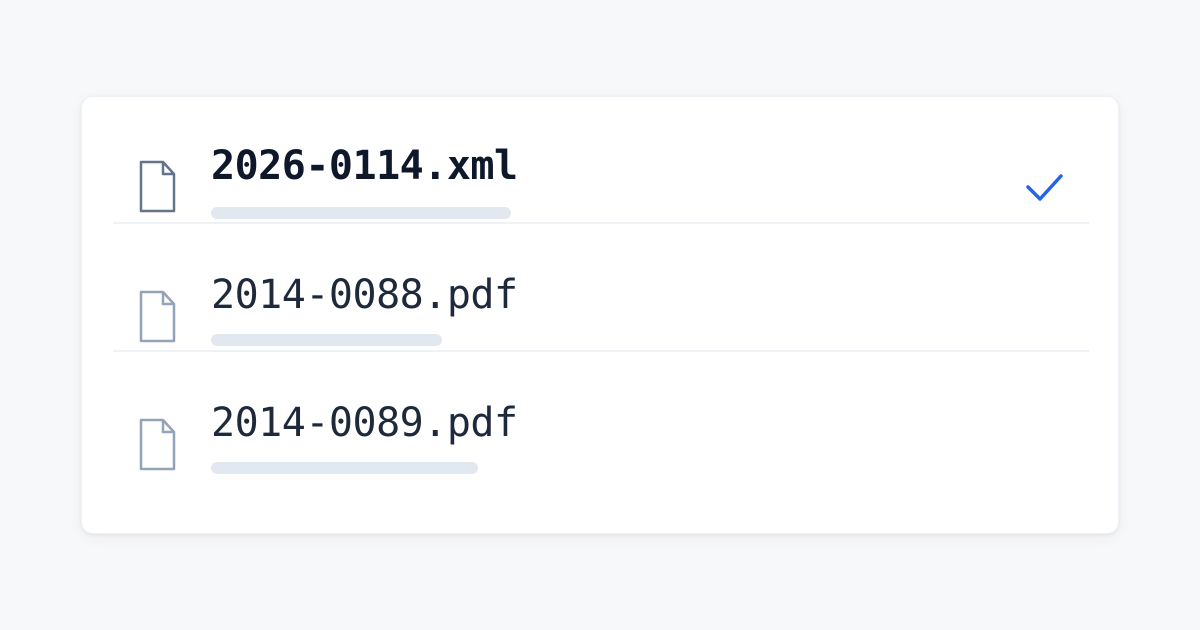 The height and width of the screenshot is (630, 1200). What do you see at coordinates (364, 295) in the screenshot?
I see `file-name: 2014-0088.pdf` at bounding box center [364, 295].